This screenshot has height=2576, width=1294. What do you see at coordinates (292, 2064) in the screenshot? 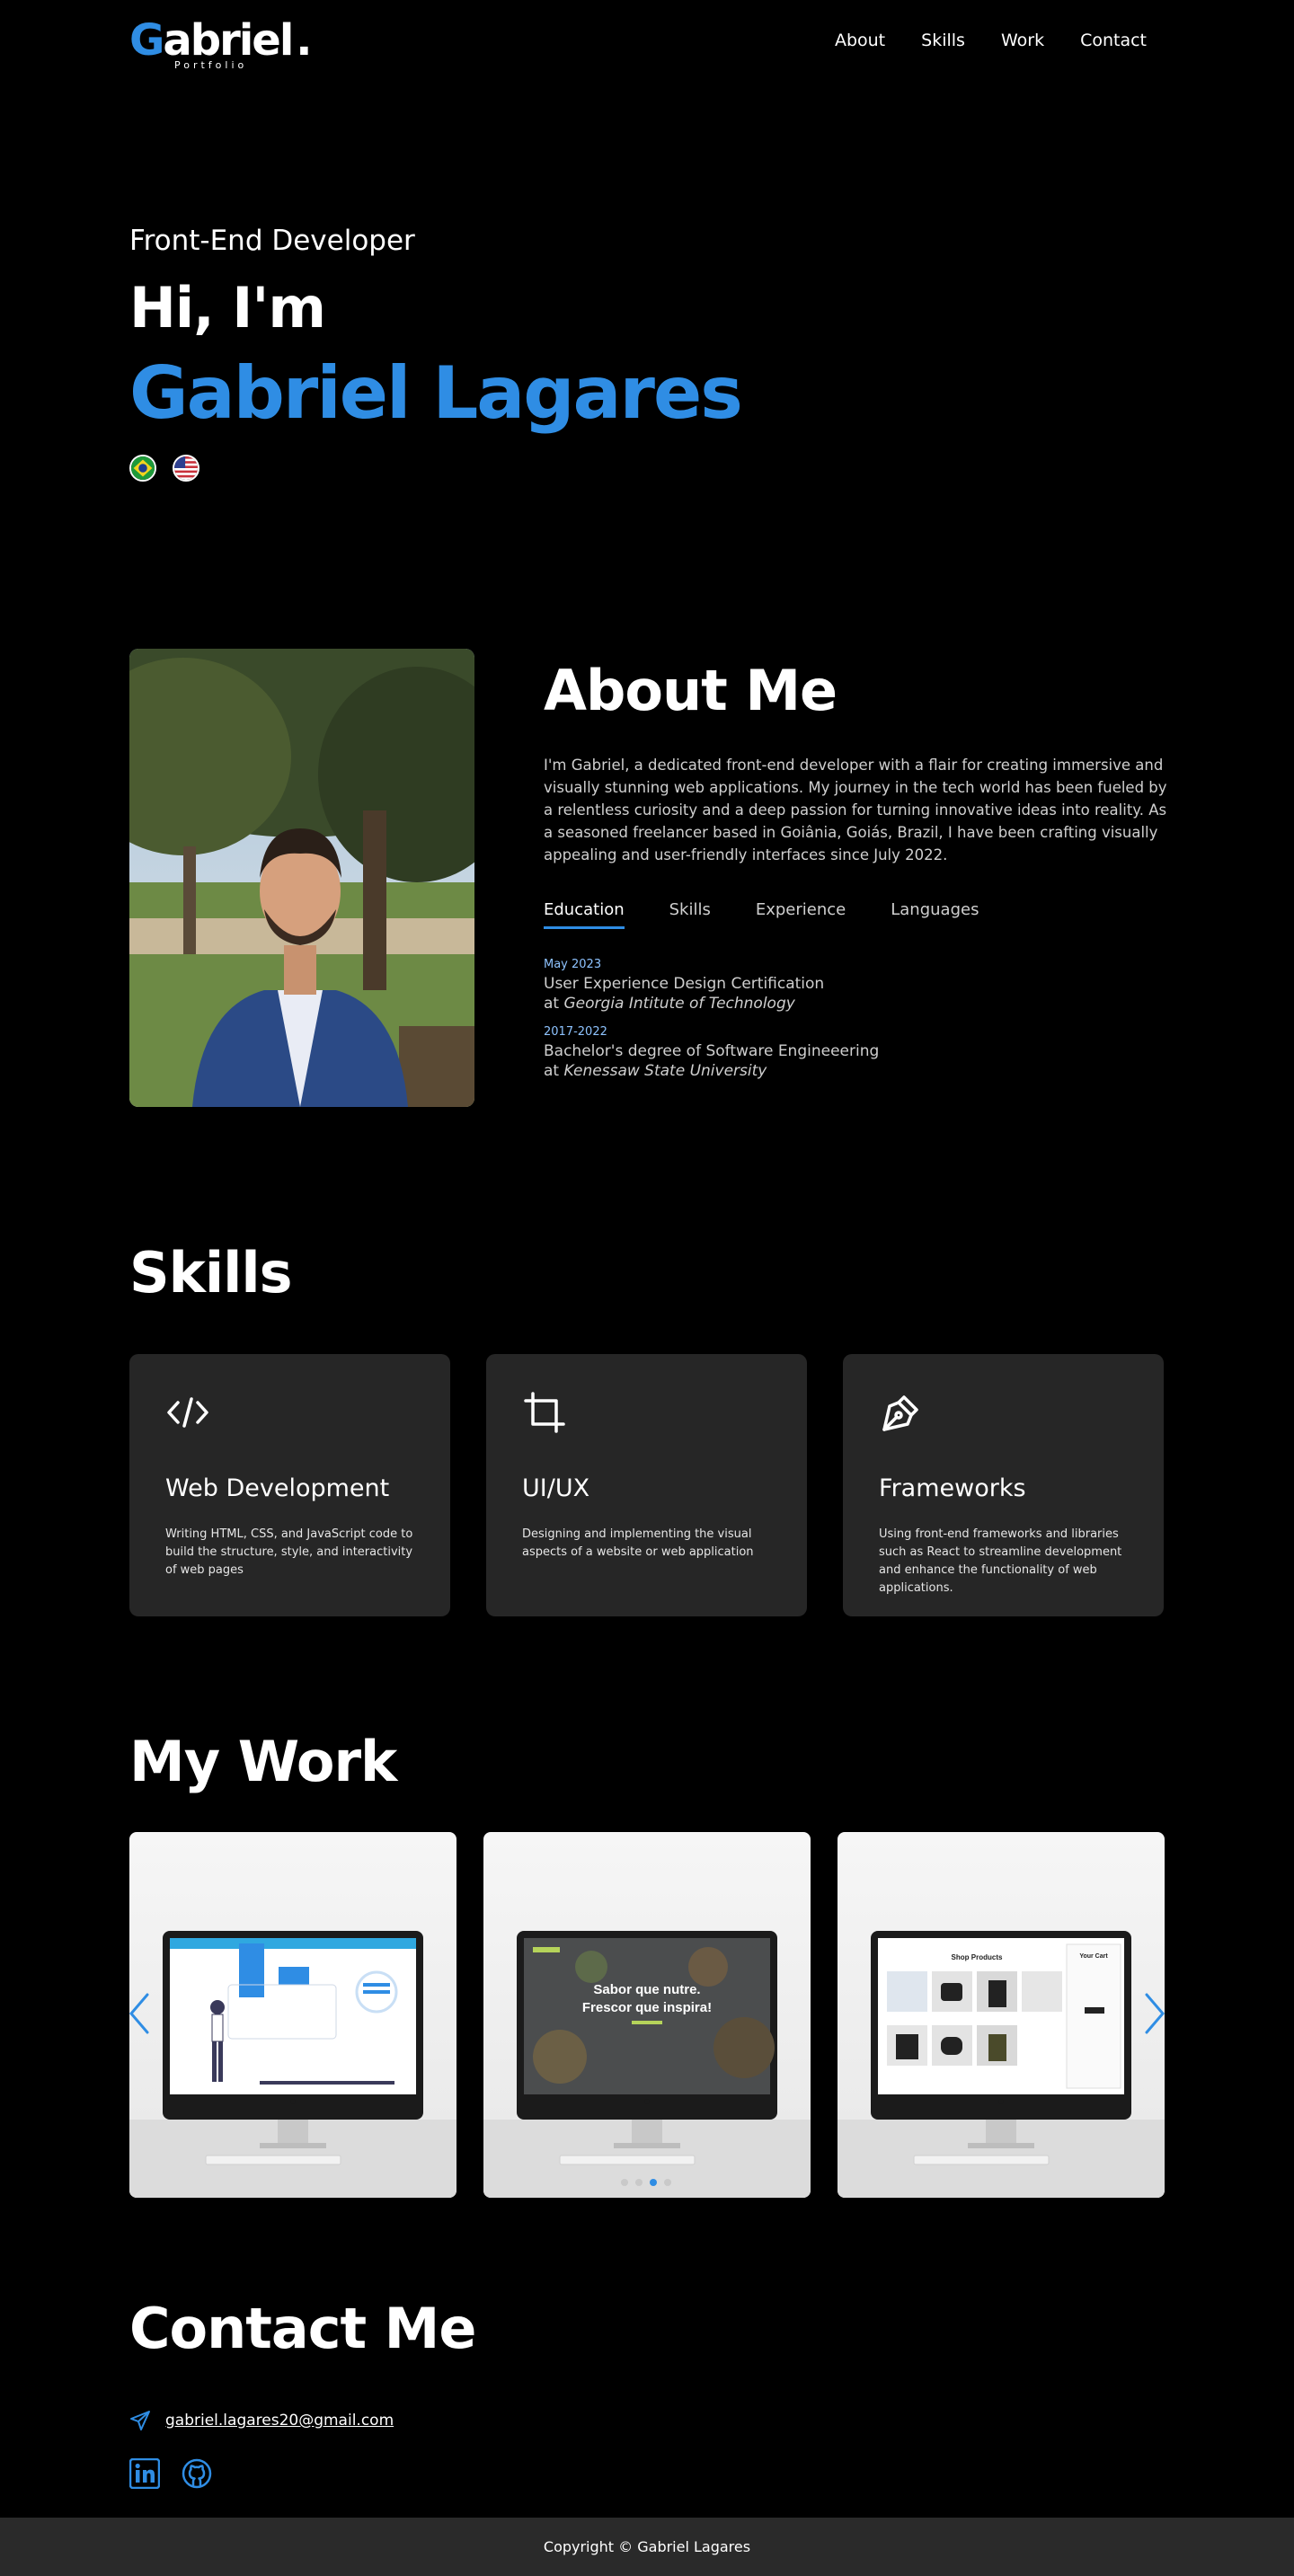
I see `project-mockup-image` at bounding box center [292, 2064].